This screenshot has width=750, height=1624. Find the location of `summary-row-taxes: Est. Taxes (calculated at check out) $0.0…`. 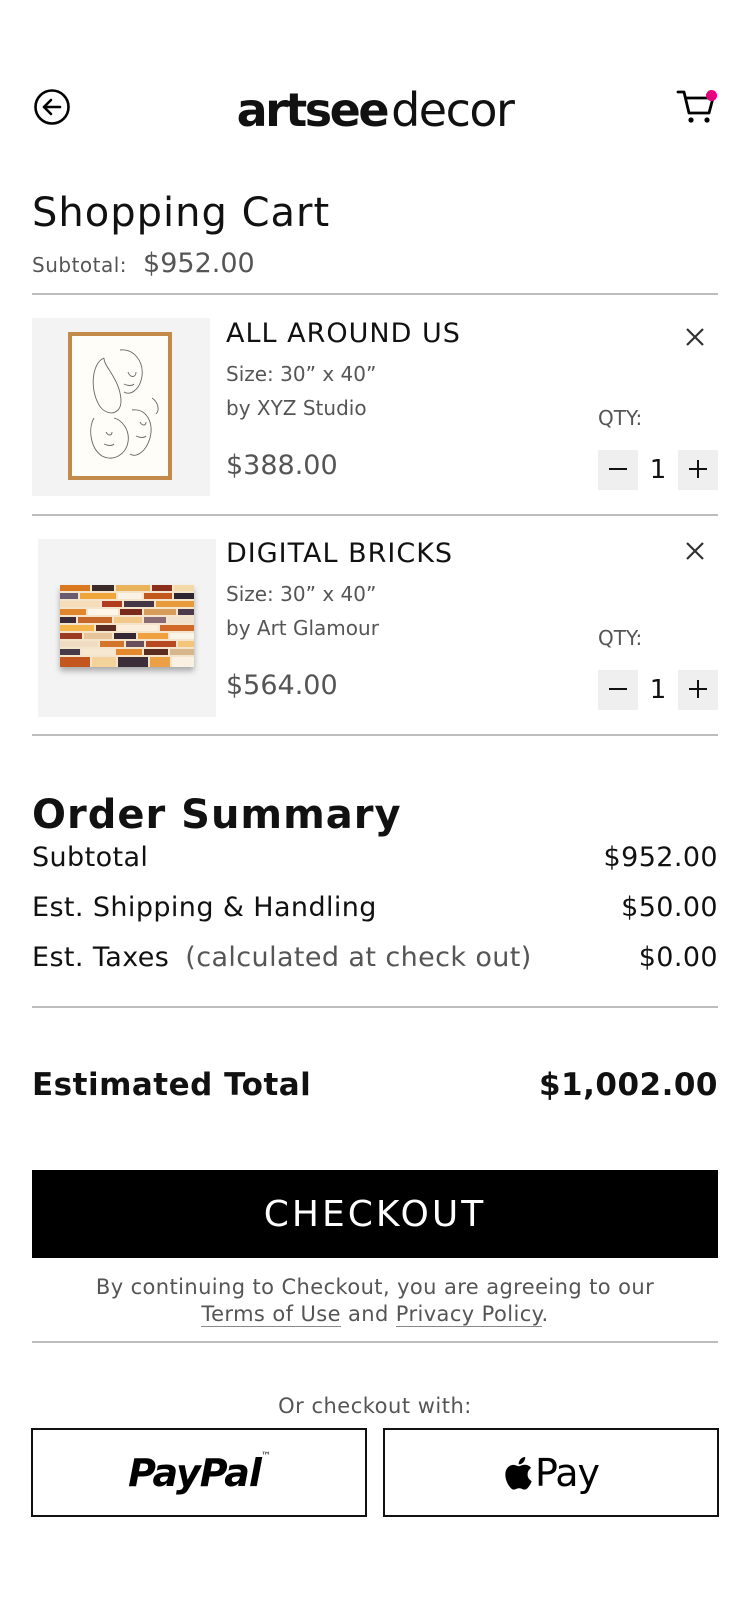

summary-row-taxes: Est. Taxes (calculated at check out) $0.0… is located at coordinates (375, 957).